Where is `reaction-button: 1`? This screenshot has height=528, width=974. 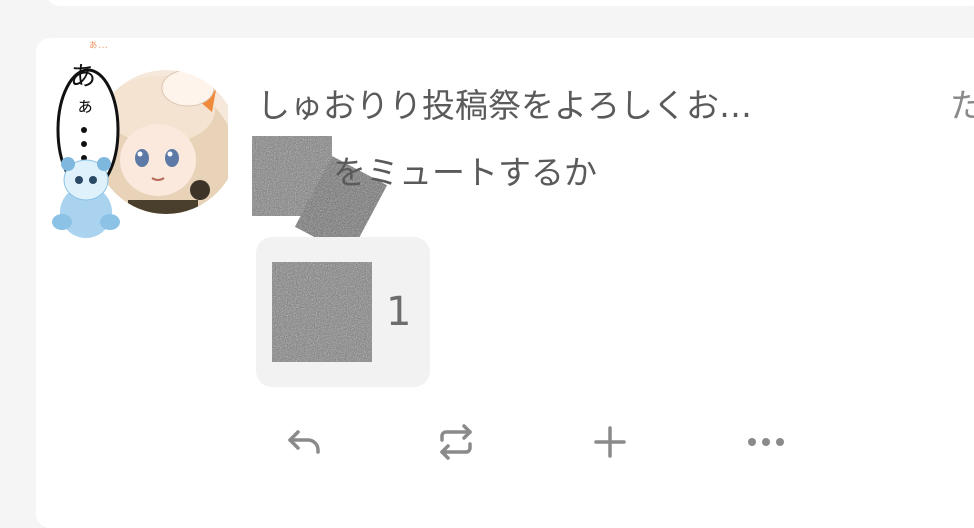 reaction-button: 1 is located at coordinates (343, 312).